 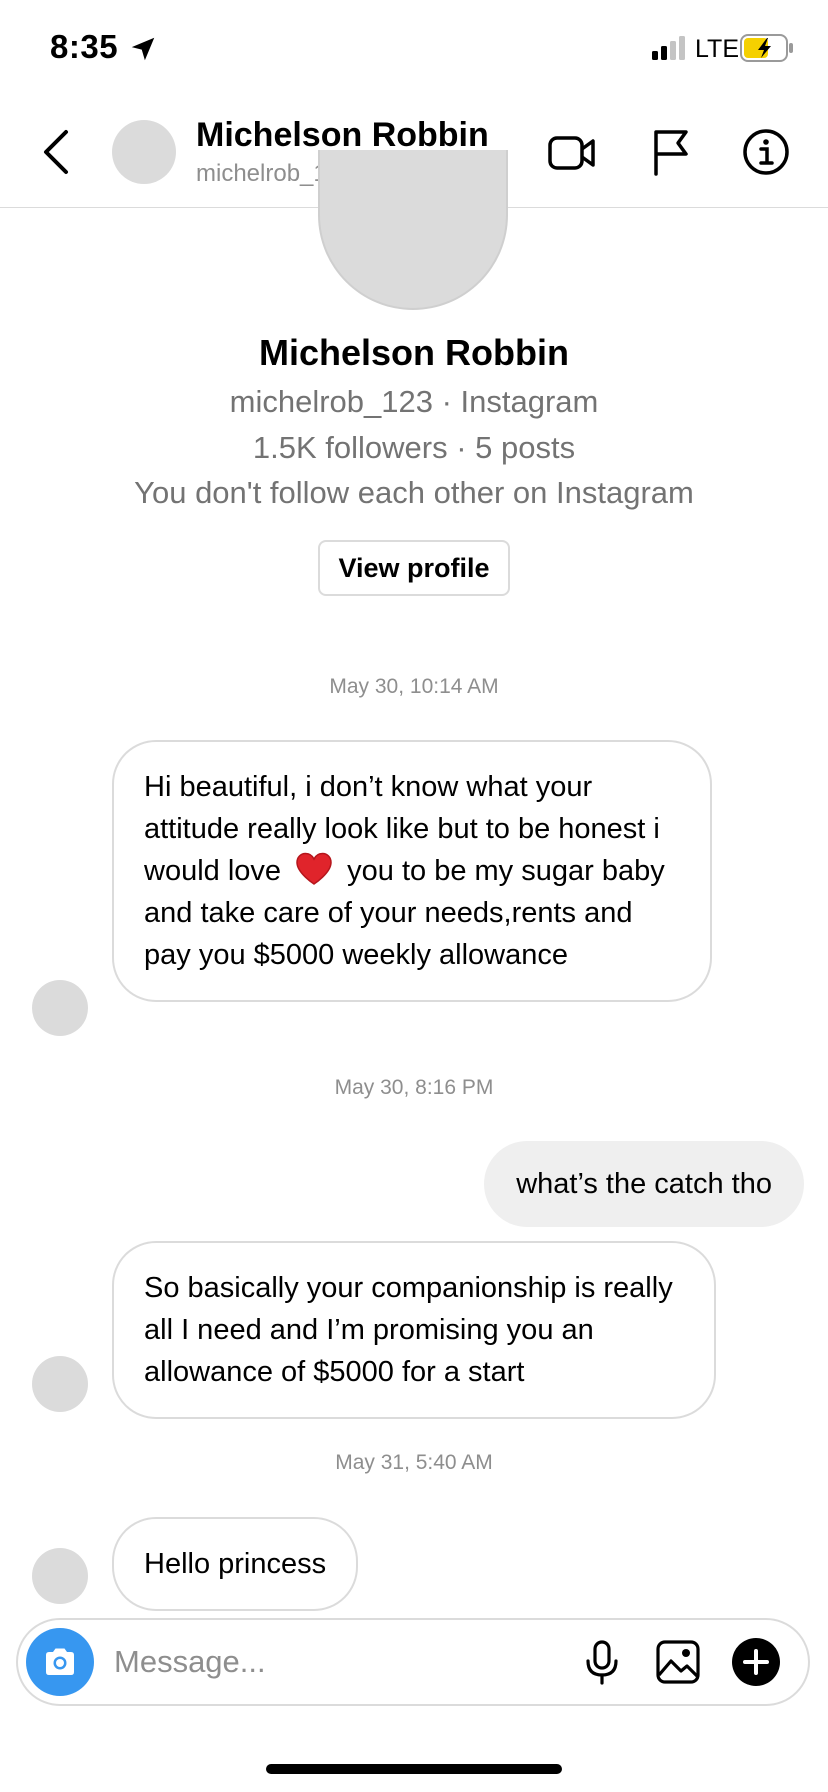 I want to click on message-text: Hello princess, so click(x=235, y=1564).